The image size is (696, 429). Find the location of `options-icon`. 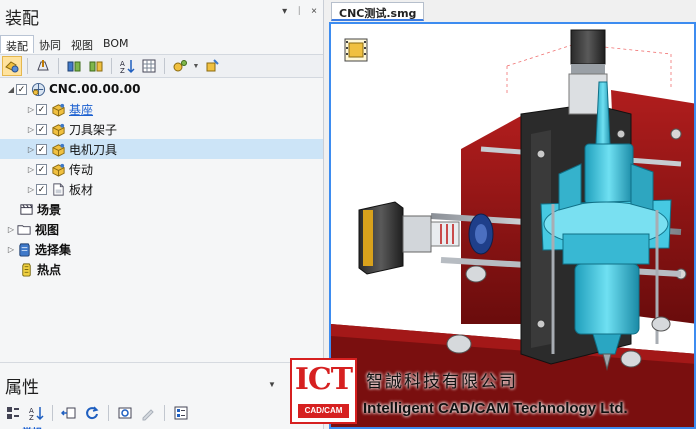

options-icon is located at coordinates (180, 66).